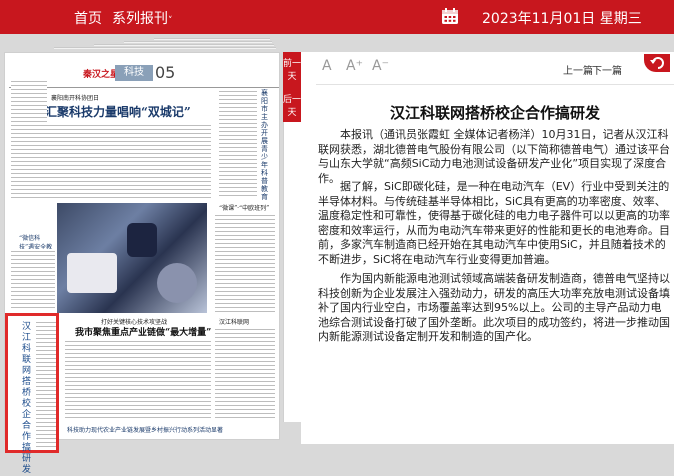  I want to click on nav-series-label: 系列报刊, so click(140, 19).